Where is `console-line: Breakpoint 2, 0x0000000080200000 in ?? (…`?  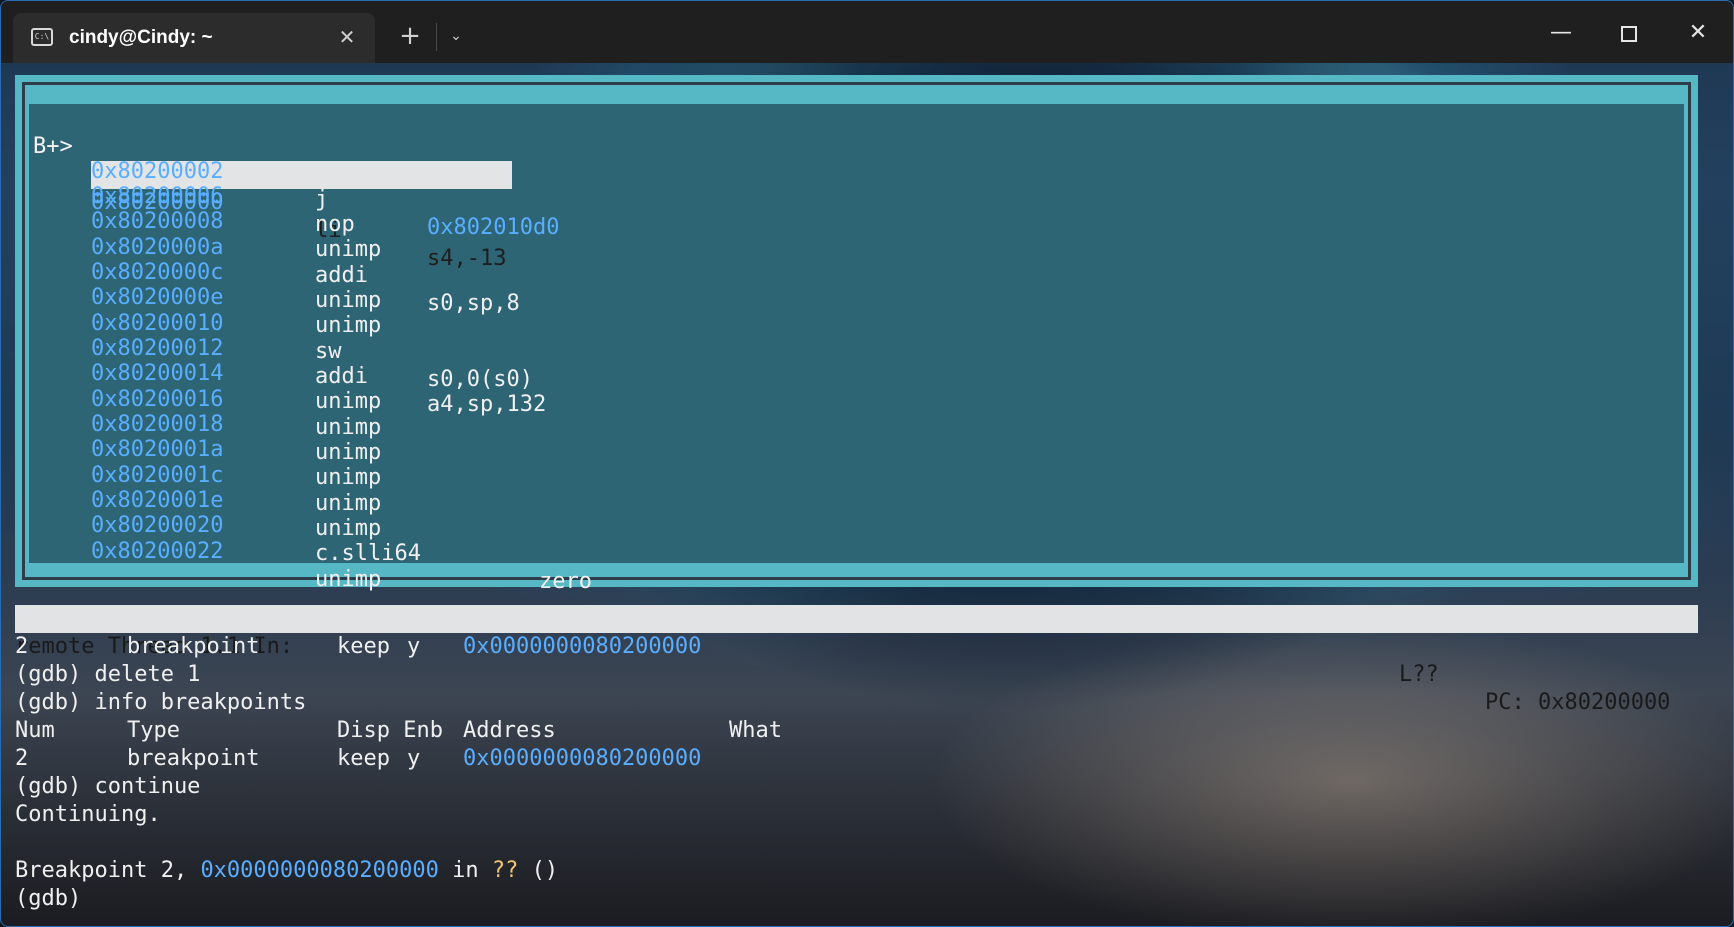
console-line: Breakpoint 2, 0x0000000080200000 in ?? (… is located at coordinates (286, 871).